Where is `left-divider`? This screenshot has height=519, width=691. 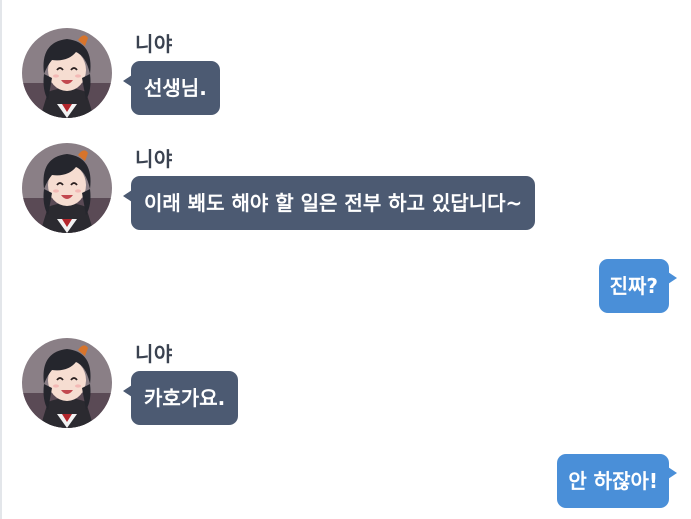 left-divider is located at coordinates (1, 259).